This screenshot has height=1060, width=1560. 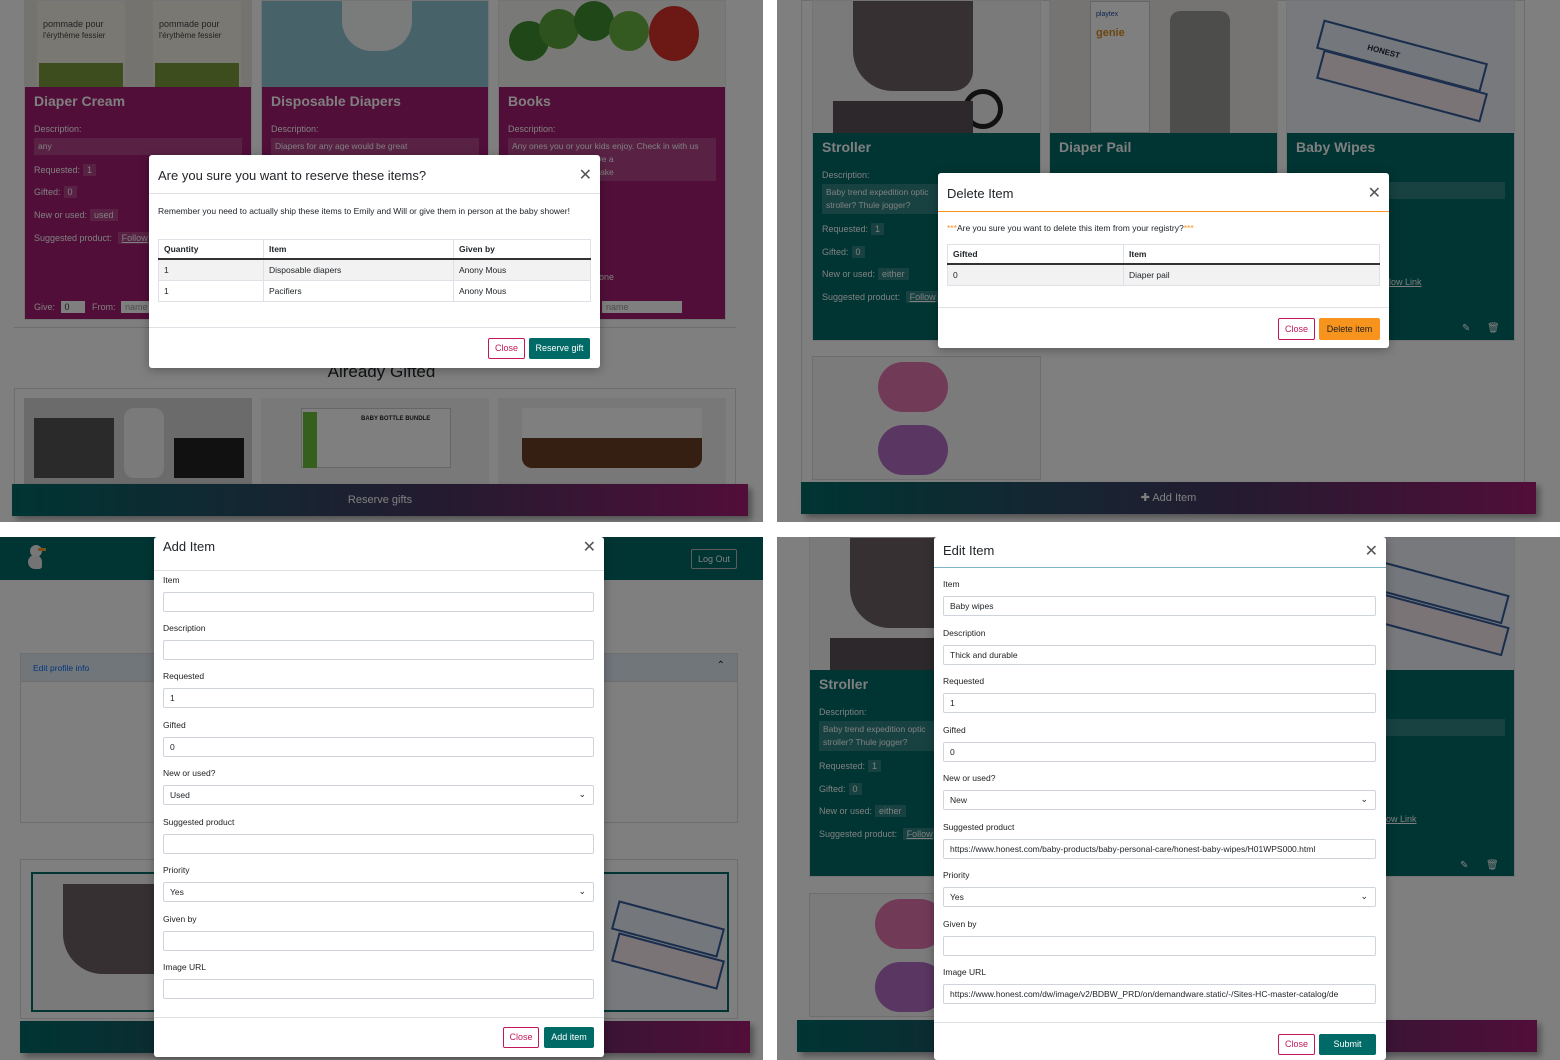 I want to click on modal-title: Delete Item, so click(x=980, y=193).